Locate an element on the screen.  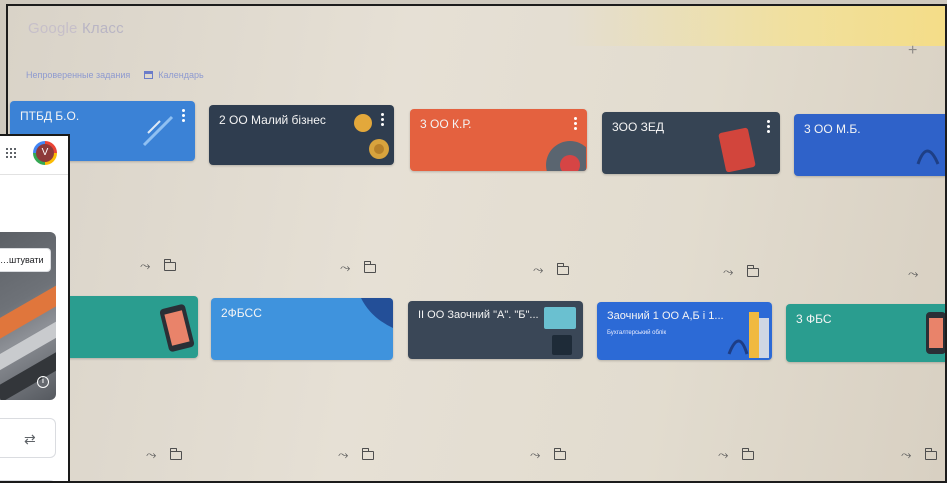
sub-navigation: Непроверенные задания Календарь is located at coordinates (115, 75).